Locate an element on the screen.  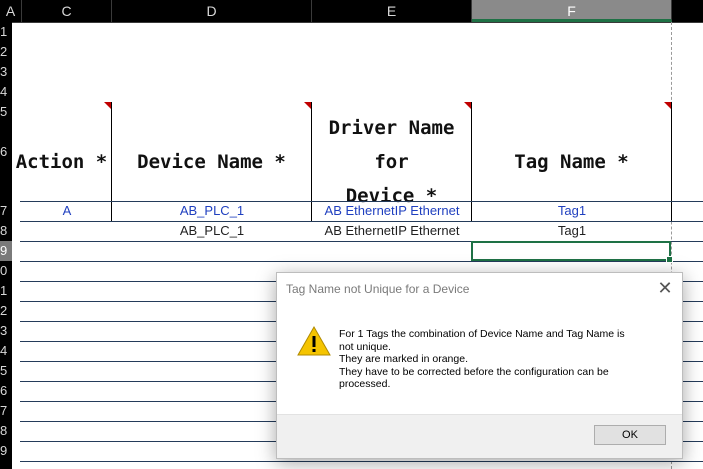
dialog-message-line: not unique. is located at coordinates (365, 346).